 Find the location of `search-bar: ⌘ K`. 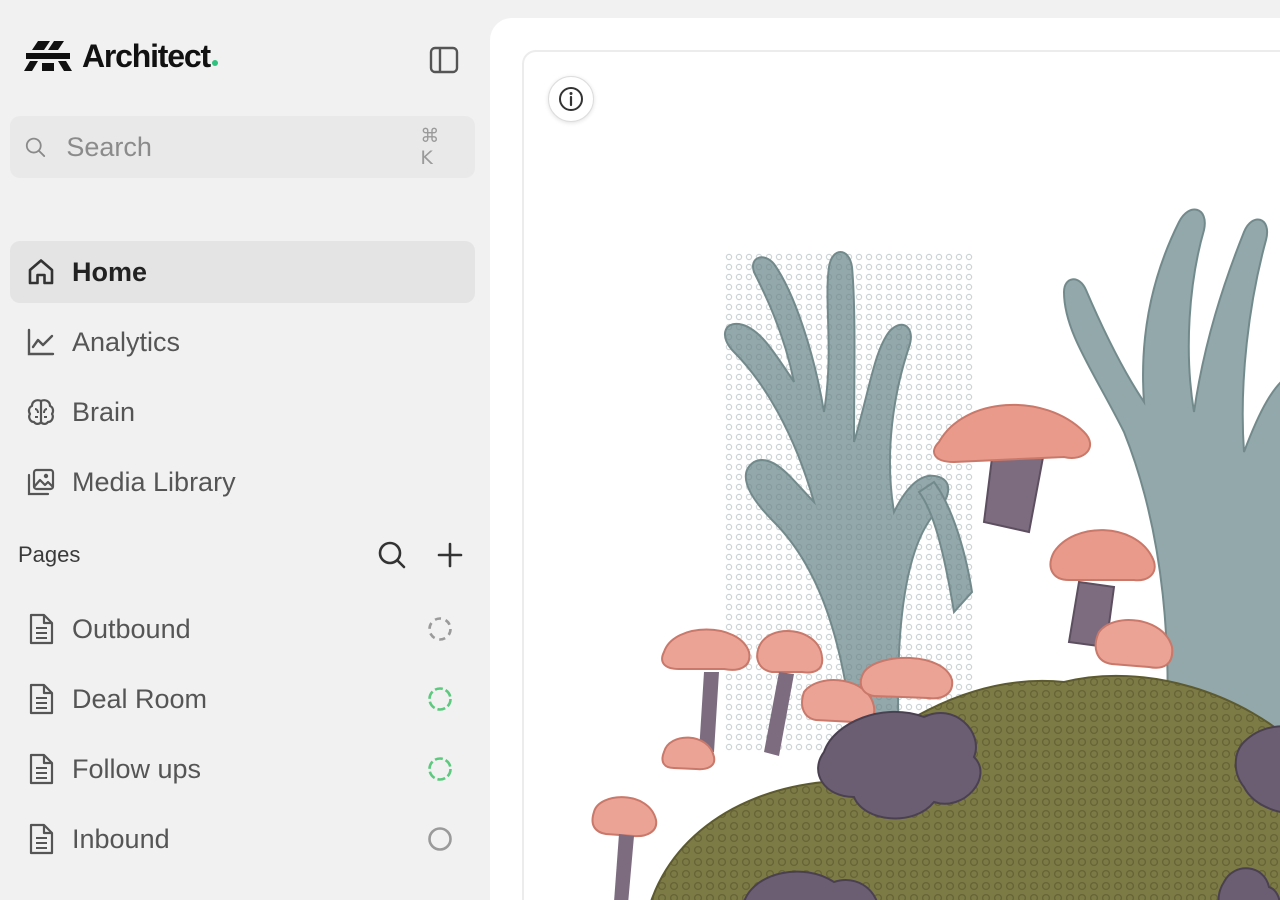

search-bar: ⌘ K is located at coordinates (242, 147).